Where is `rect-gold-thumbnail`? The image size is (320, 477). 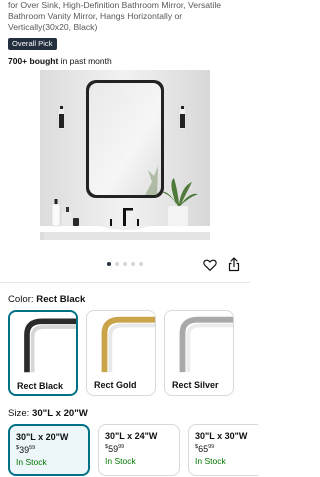
rect-gold-thumbnail is located at coordinates (121, 342).